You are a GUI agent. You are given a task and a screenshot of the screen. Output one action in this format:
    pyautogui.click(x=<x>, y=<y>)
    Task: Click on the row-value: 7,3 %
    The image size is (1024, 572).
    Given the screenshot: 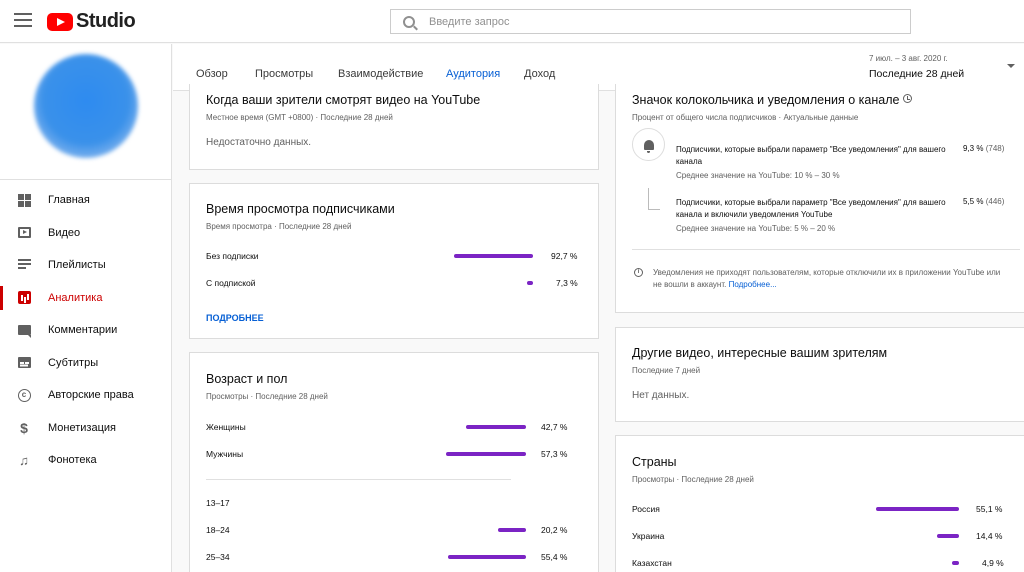 What is the action you would take?
    pyautogui.click(x=567, y=283)
    